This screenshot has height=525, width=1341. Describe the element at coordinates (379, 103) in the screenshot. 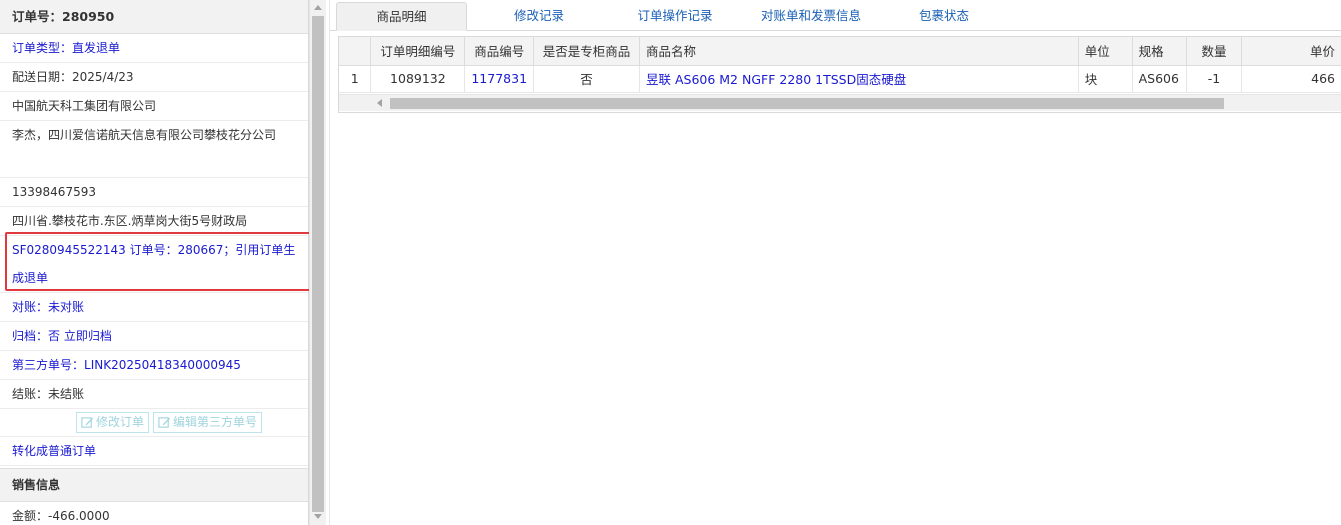

I see `scroll-left-icon` at that location.